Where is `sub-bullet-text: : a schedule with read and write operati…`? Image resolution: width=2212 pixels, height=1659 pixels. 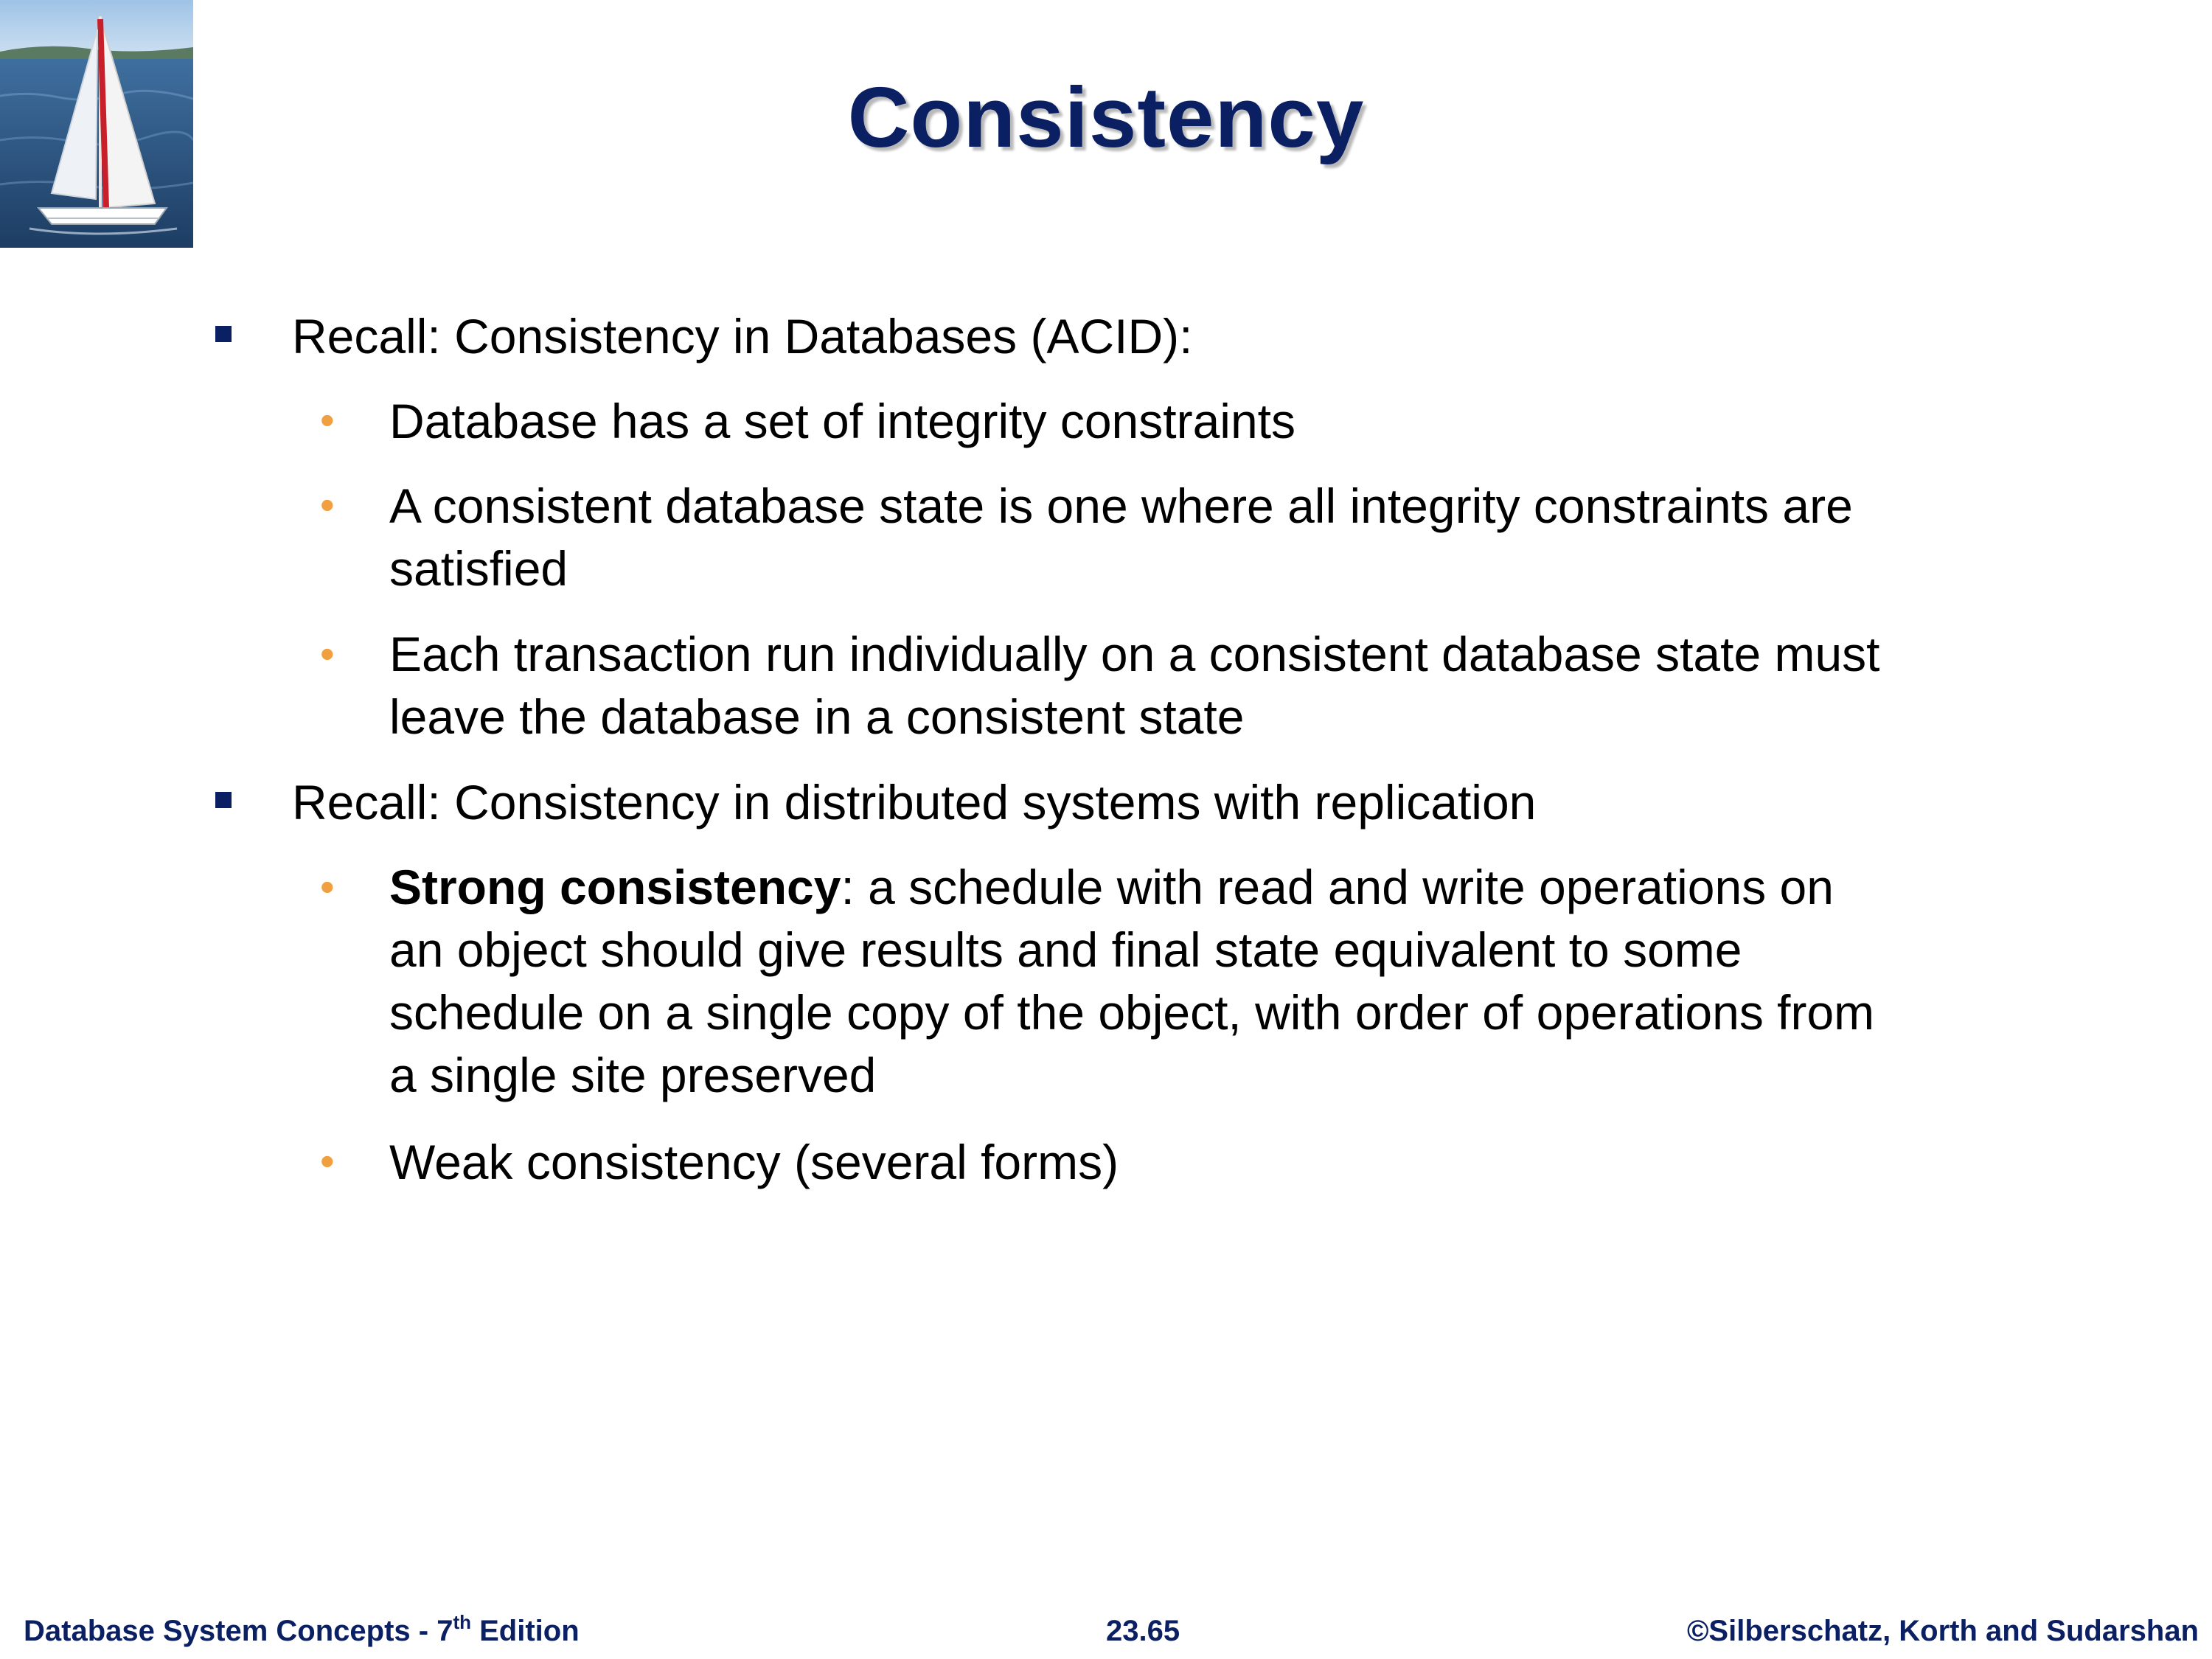 sub-bullet-text: : a schedule with read and write operati… is located at coordinates (1337, 887).